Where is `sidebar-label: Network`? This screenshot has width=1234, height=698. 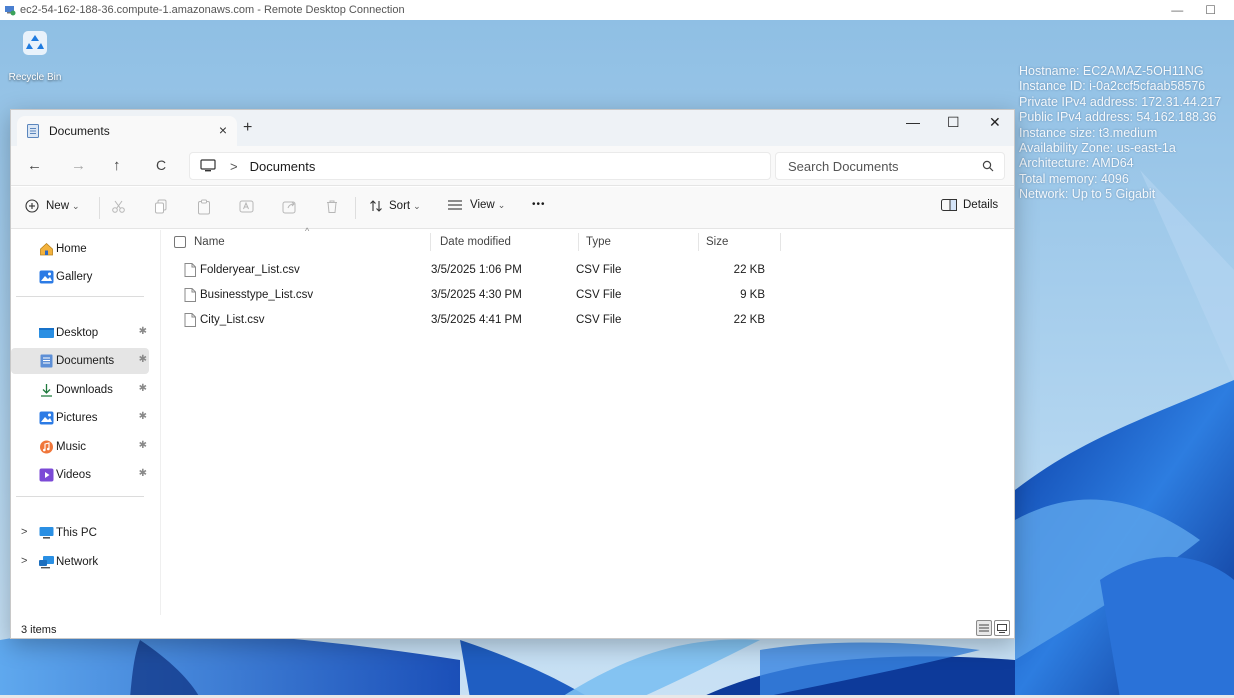 sidebar-label: Network is located at coordinates (77, 562).